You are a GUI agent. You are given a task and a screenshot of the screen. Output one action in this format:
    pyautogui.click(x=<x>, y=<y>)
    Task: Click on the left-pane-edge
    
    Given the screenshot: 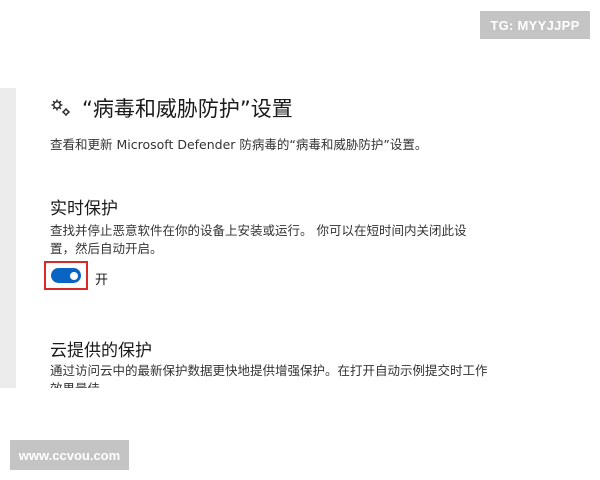 What is the action you would take?
    pyautogui.click(x=8, y=238)
    